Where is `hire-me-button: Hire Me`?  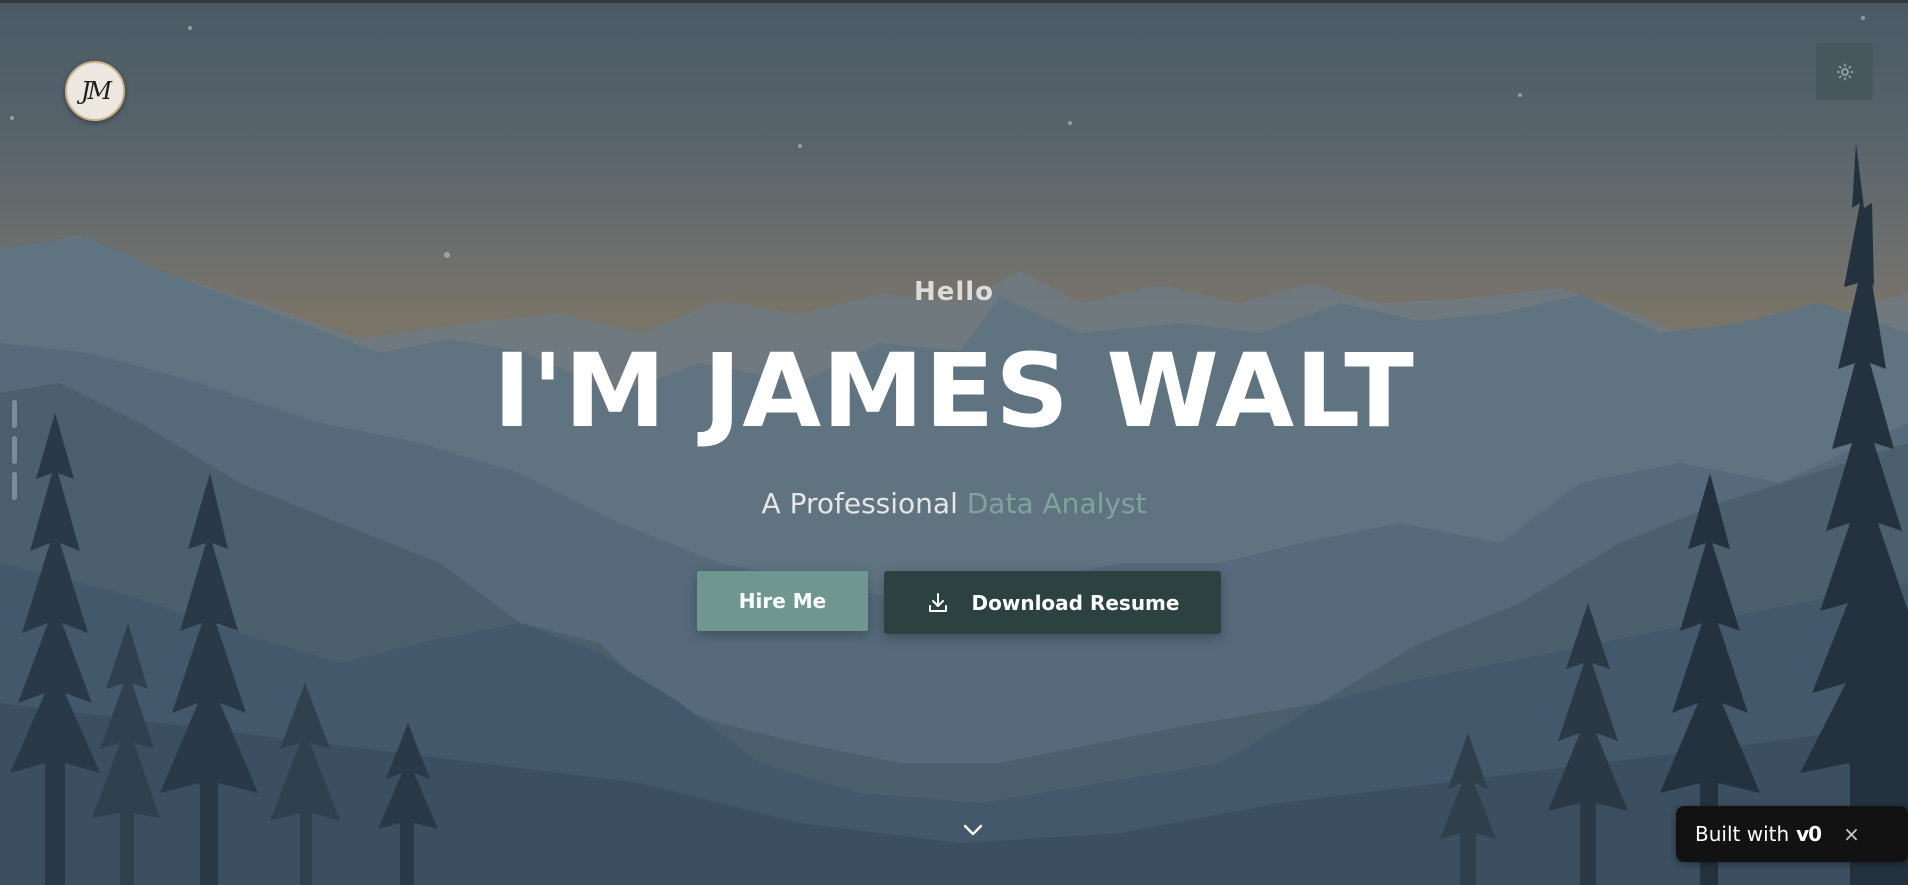 hire-me-button: Hire Me is located at coordinates (782, 601).